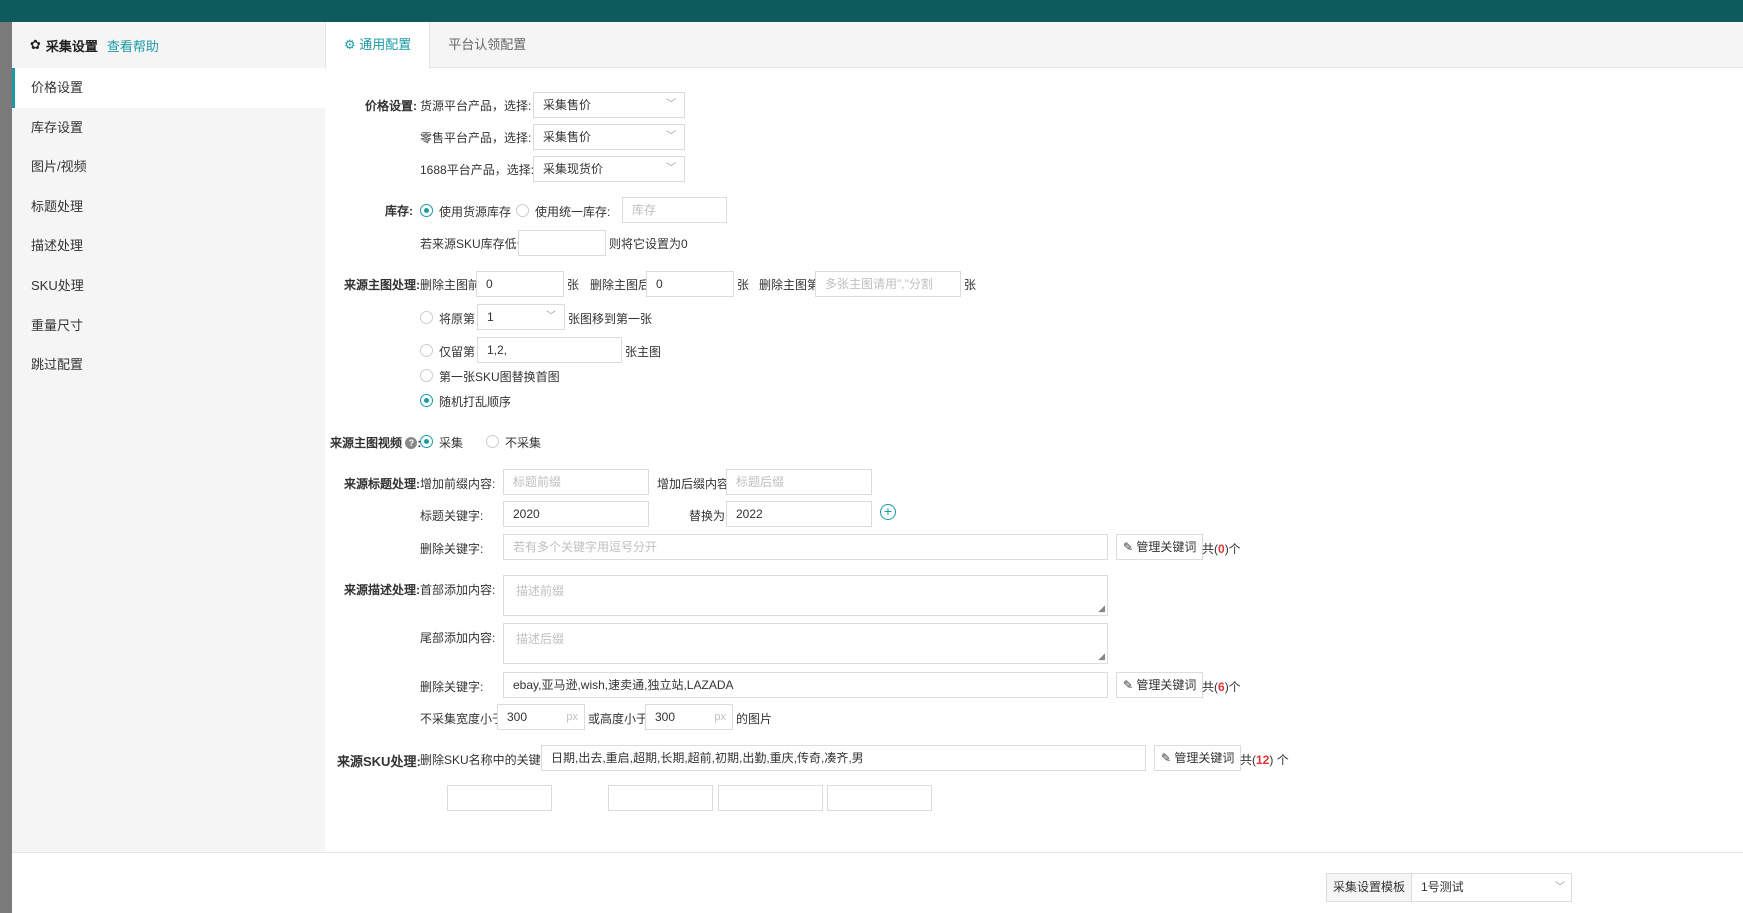  Describe the element at coordinates (1221, 548) in the screenshot. I see `title-keyword-count: 共(0)个` at that location.